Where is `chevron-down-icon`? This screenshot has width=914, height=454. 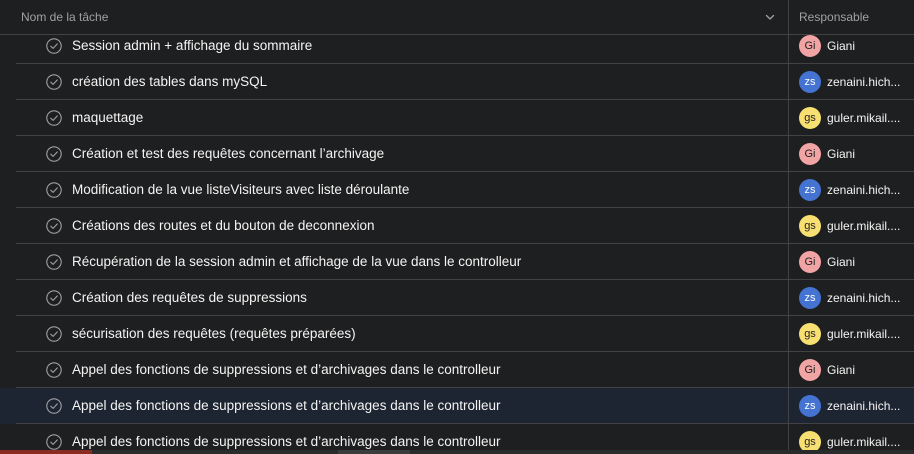 chevron-down-icon is located at coordinates (770, 17).